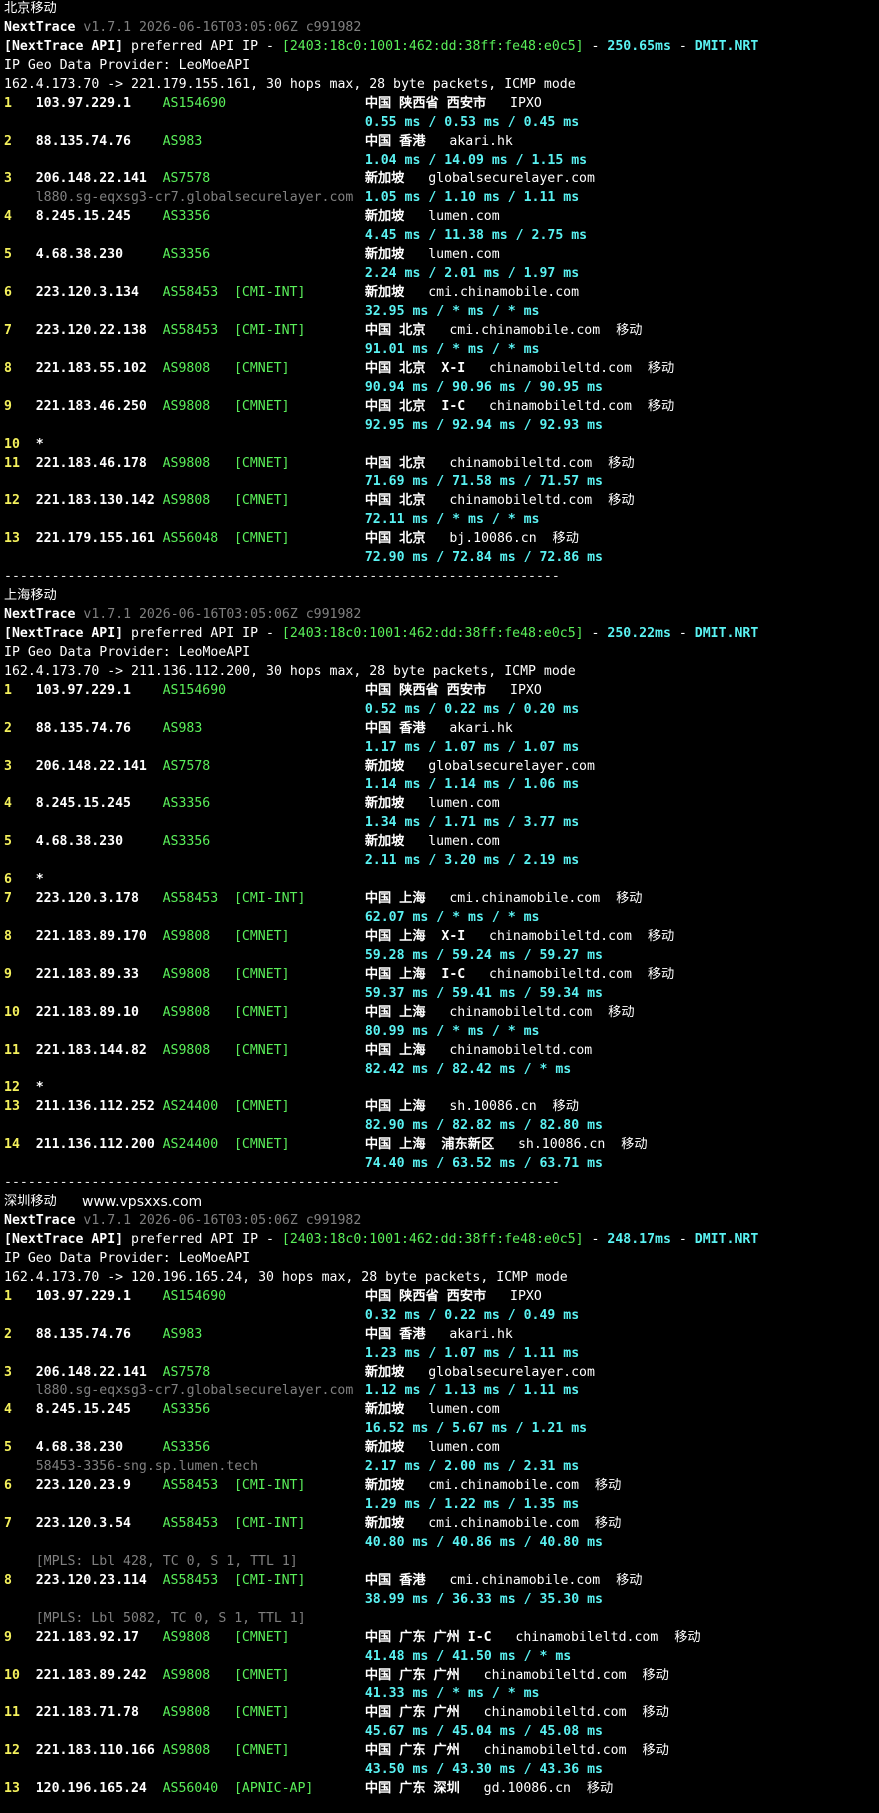  Describe the element at coordinates (87, 899) in the screenshot. I see `hop-ip: 223.120.3.178` at that location.